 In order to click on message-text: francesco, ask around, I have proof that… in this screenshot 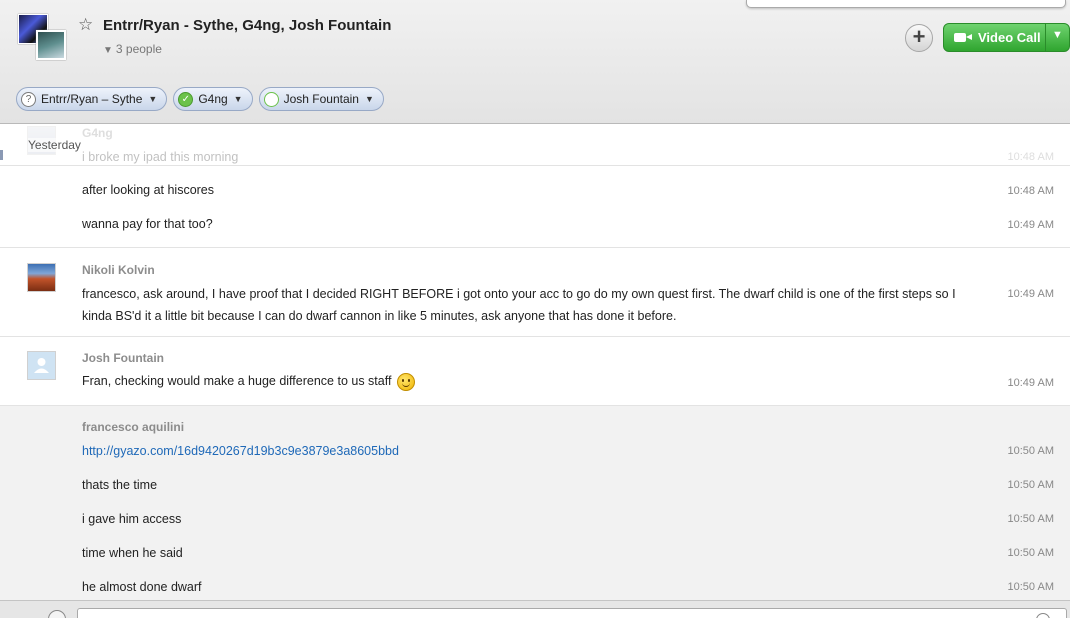, I will do `click(519, 305)`.